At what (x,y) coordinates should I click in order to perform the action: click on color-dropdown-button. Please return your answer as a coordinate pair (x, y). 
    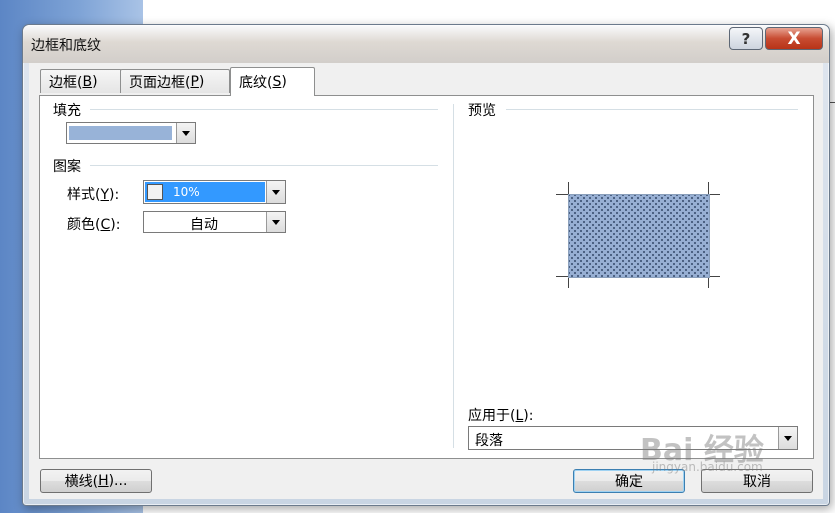
    Looking at the image, I should click on (275, 222).